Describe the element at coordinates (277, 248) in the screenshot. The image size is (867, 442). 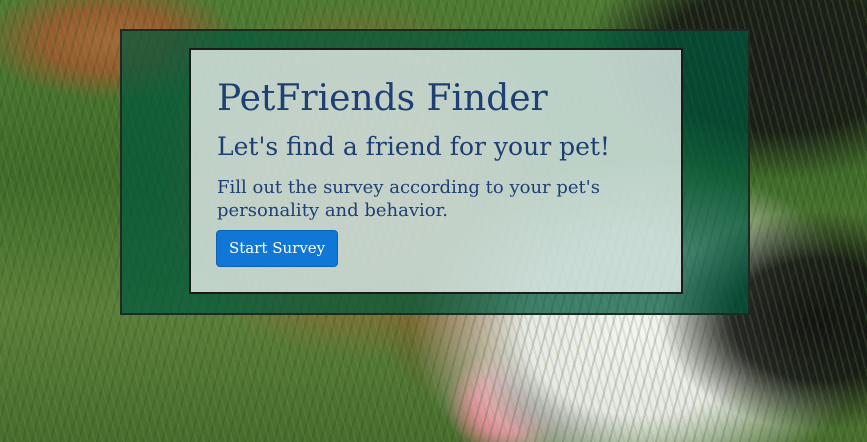
I see `start-survey-button: Start Survey` at that location.